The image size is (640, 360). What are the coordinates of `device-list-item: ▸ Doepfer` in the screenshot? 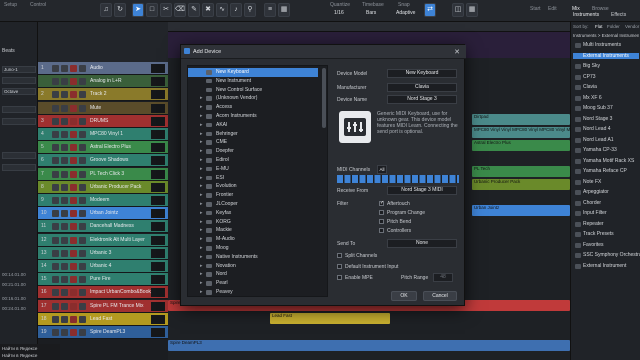 It's located at (253, 151).